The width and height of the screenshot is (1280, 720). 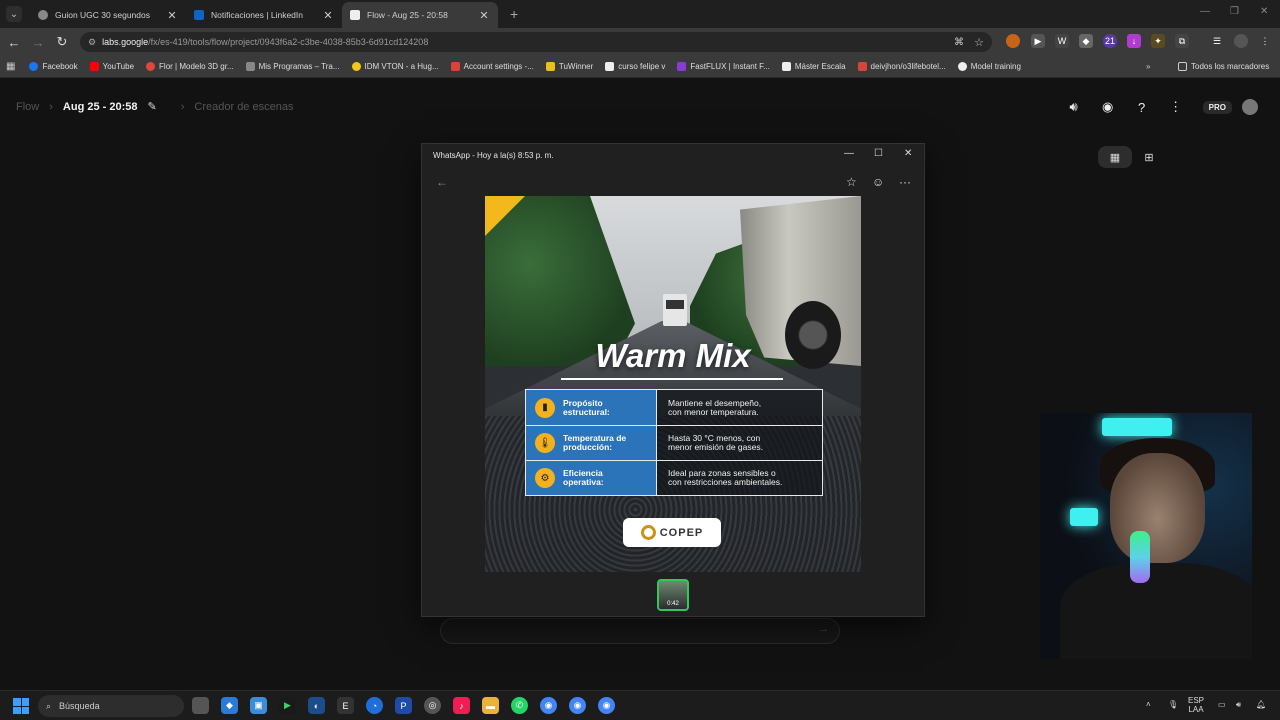 What do you see at coordinates (461, 705) in the screenshot?
I see `tiktok-icon: ♪` at bounding box center [461, 705].